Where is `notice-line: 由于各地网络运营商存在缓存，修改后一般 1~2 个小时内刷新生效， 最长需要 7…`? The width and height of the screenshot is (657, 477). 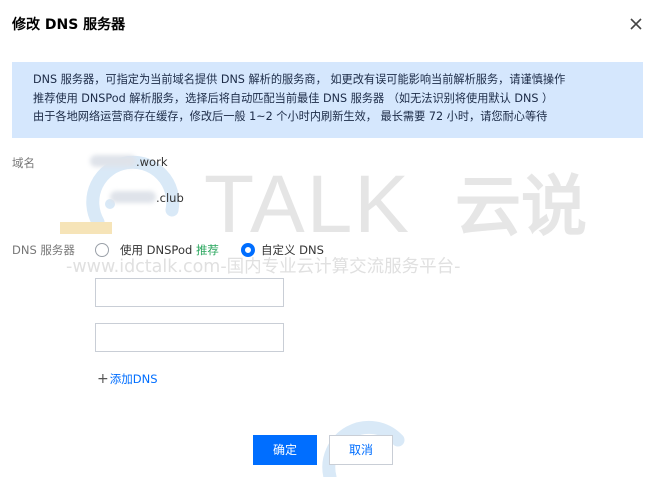
notice-line: 由于各地网络运营商存在缓存，修改后一般 1~2 个小时内刷新生效， 最长需要 7… is located at coordinates (290, 116).